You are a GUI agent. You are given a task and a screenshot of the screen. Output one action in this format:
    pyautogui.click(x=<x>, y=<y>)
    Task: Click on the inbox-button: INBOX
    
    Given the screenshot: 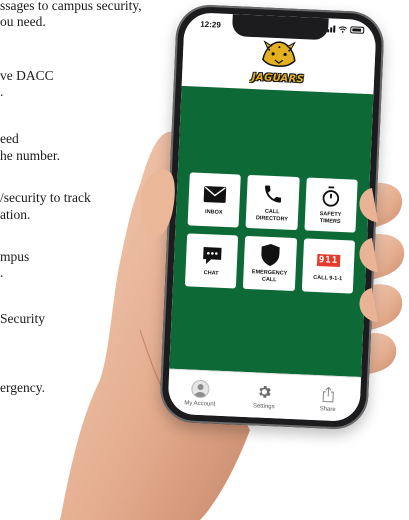 What is the action you would take?
    pyautogui.click(x=214, y=200)
    